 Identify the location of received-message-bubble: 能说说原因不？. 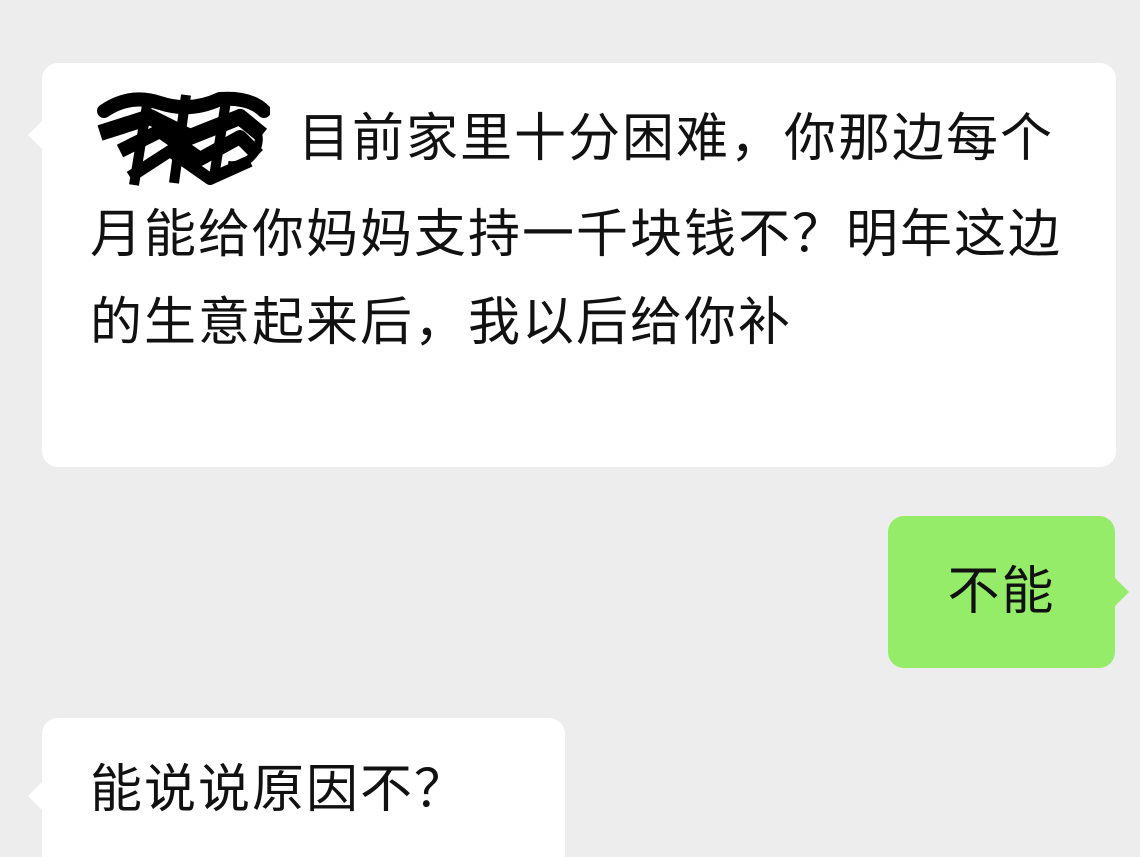
(296, 787).